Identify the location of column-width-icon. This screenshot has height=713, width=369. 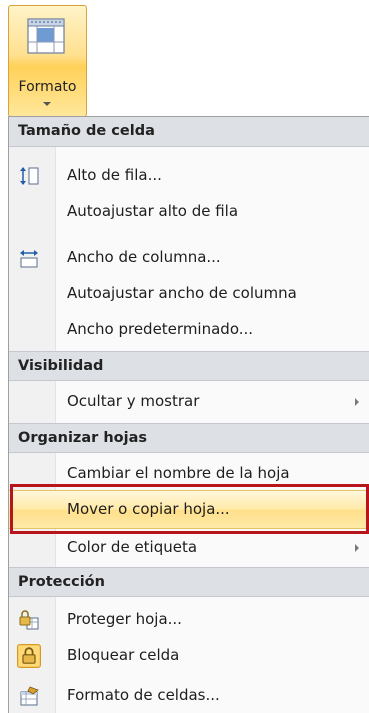
(29, 259).